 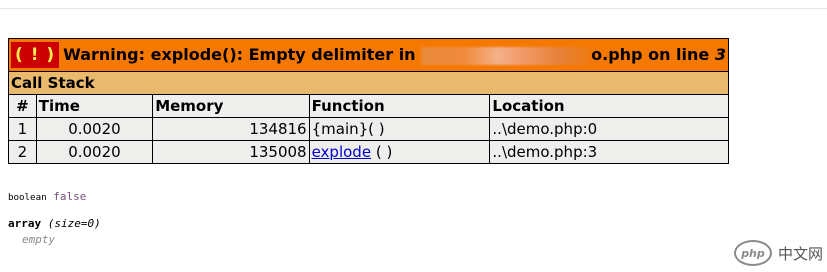 What do you see at coordinates (609, 152) in the screenshot?
I see `row-location: ..\demo.php:3` at bounding box center [609, 152].